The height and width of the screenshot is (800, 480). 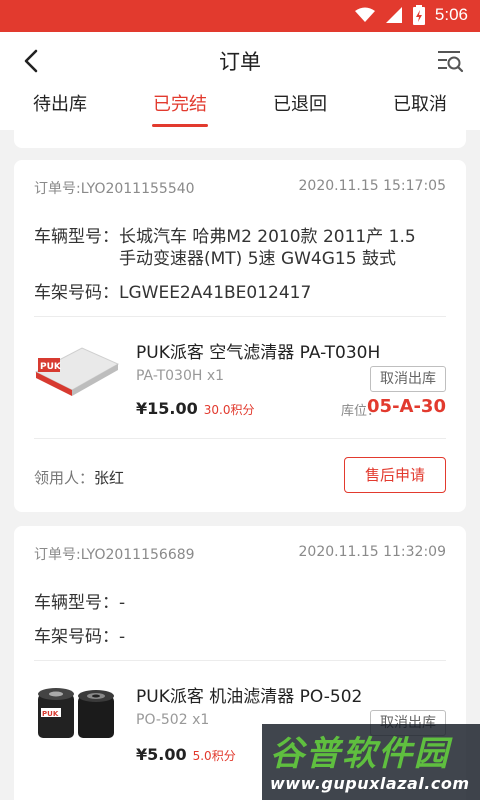 What do you see at coordinates (167, 408) in the screenshot?
I see `product-price: ¥15.00` at bounding box center [167, 408].